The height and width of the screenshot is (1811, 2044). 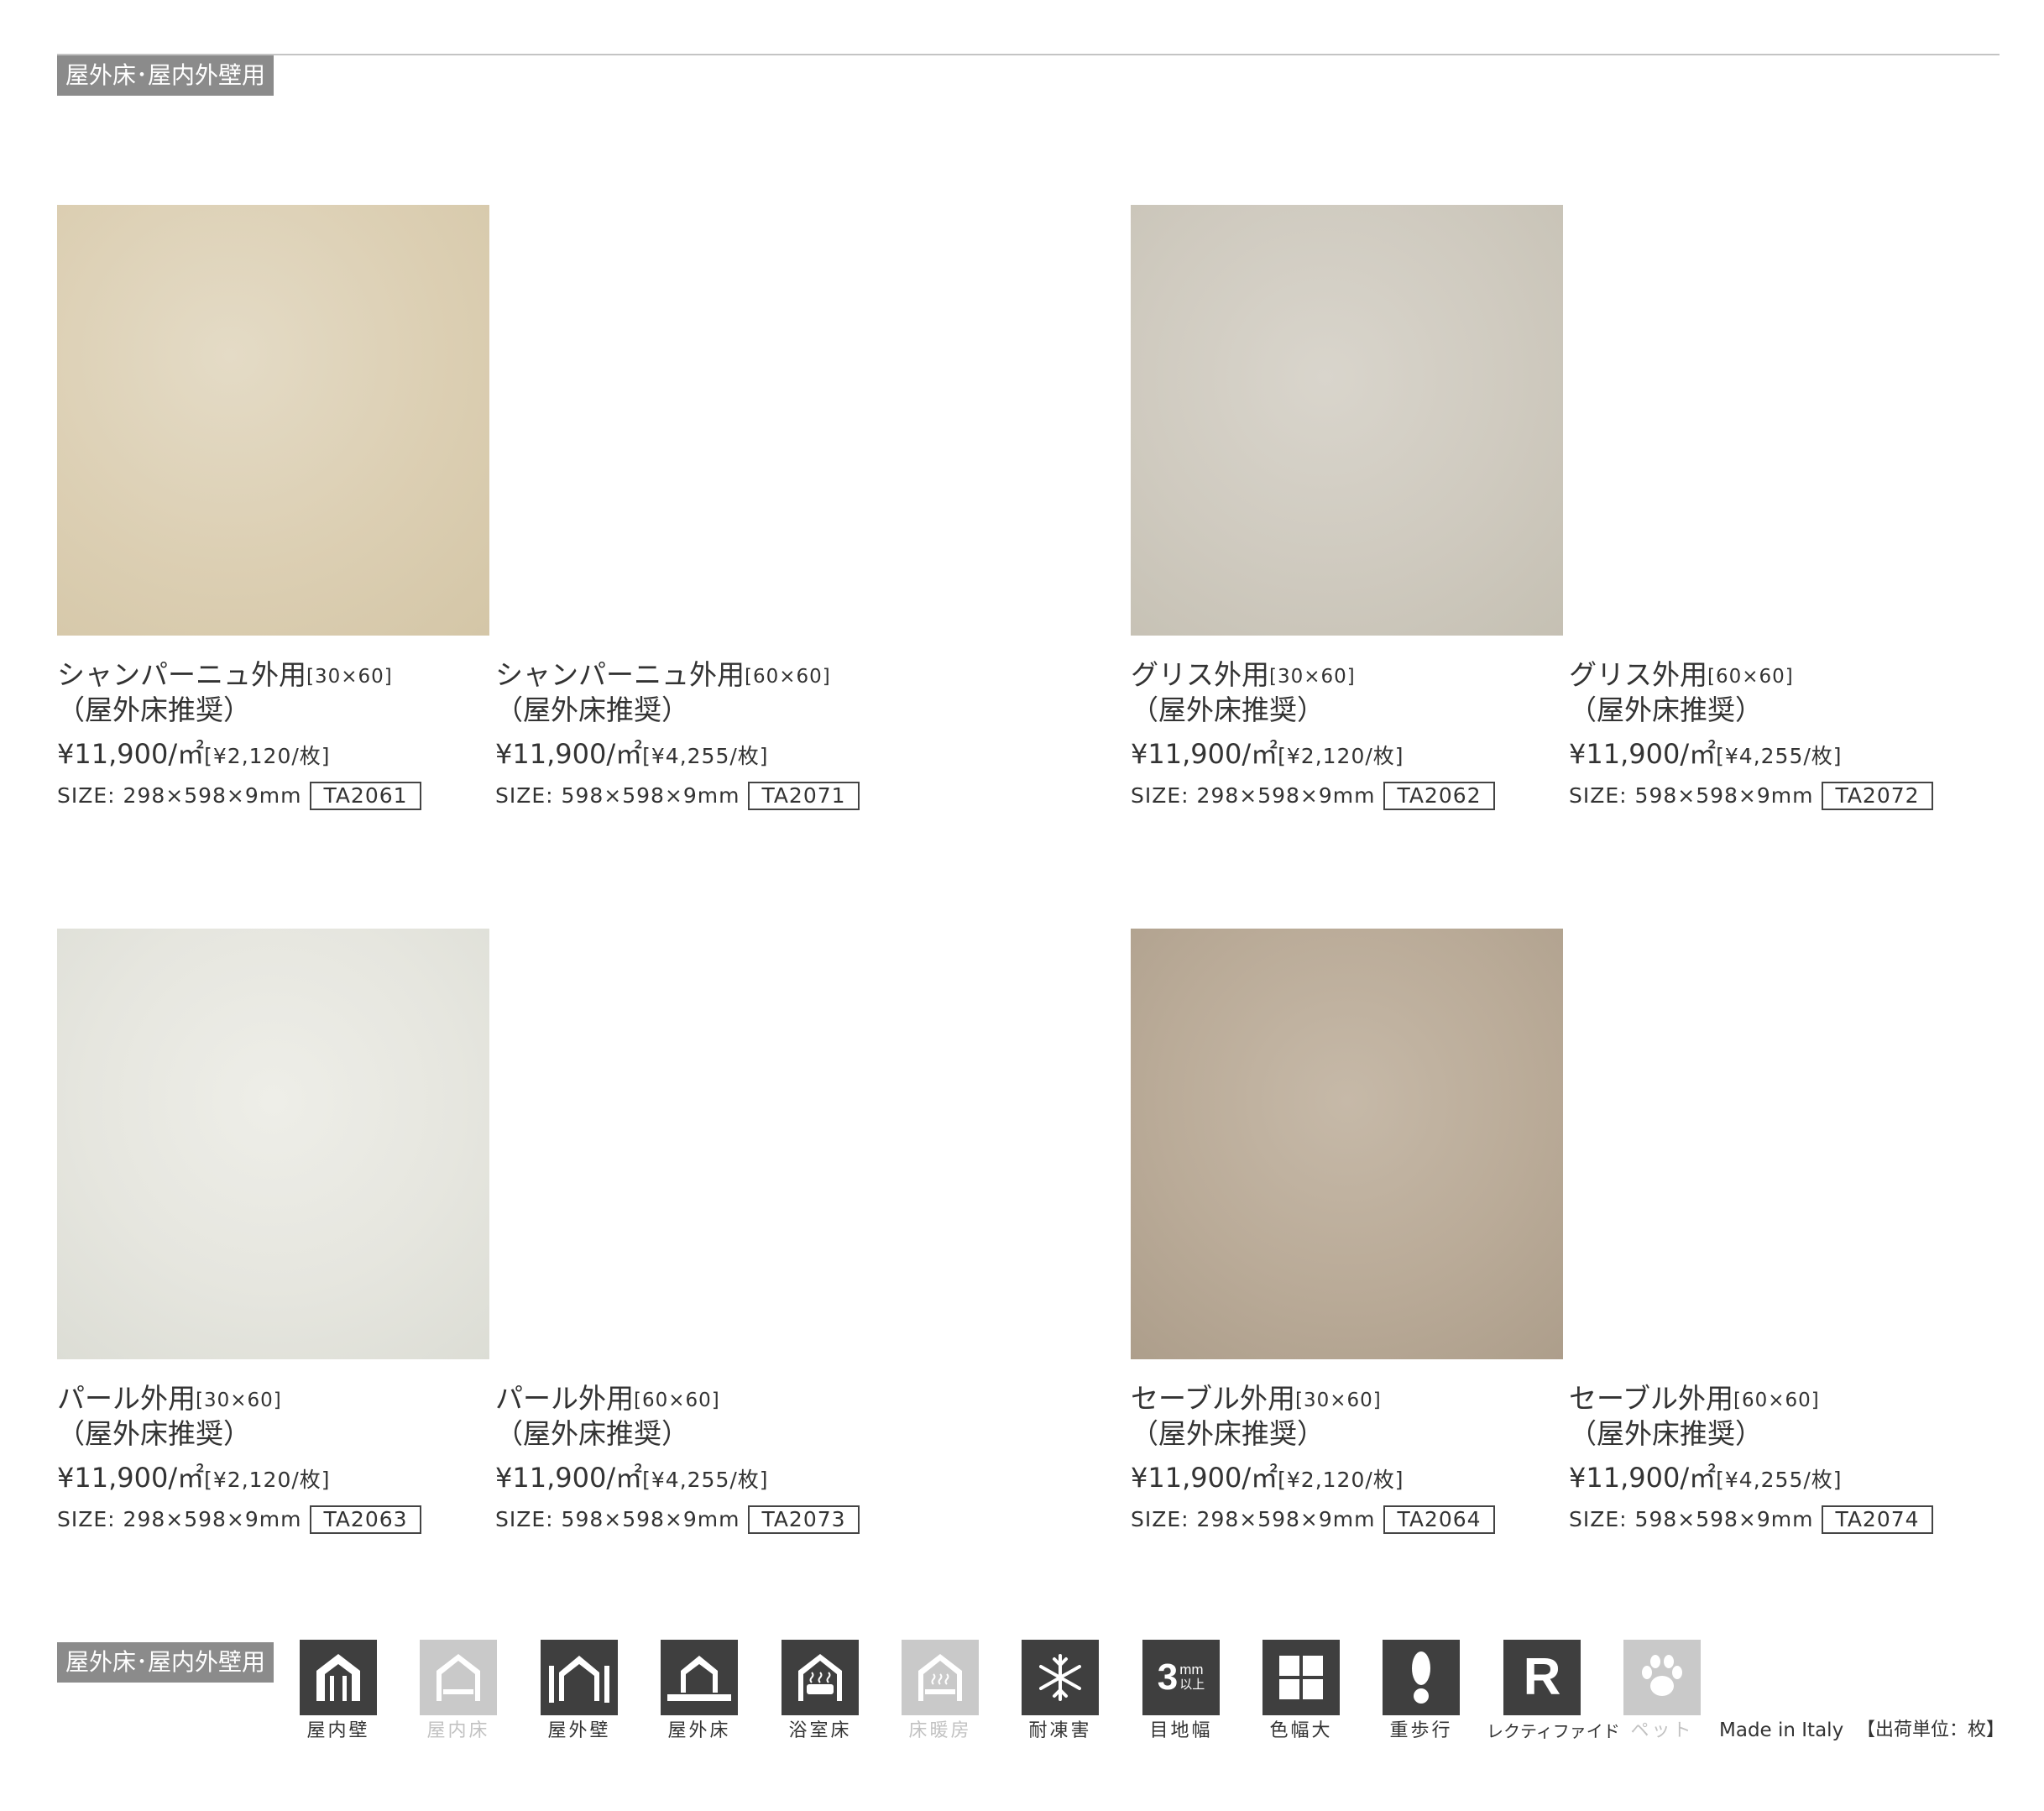 I want to click on product-spec-line: SIZE: 298×598×9mm TA2062, so click(x=1340, y=796).